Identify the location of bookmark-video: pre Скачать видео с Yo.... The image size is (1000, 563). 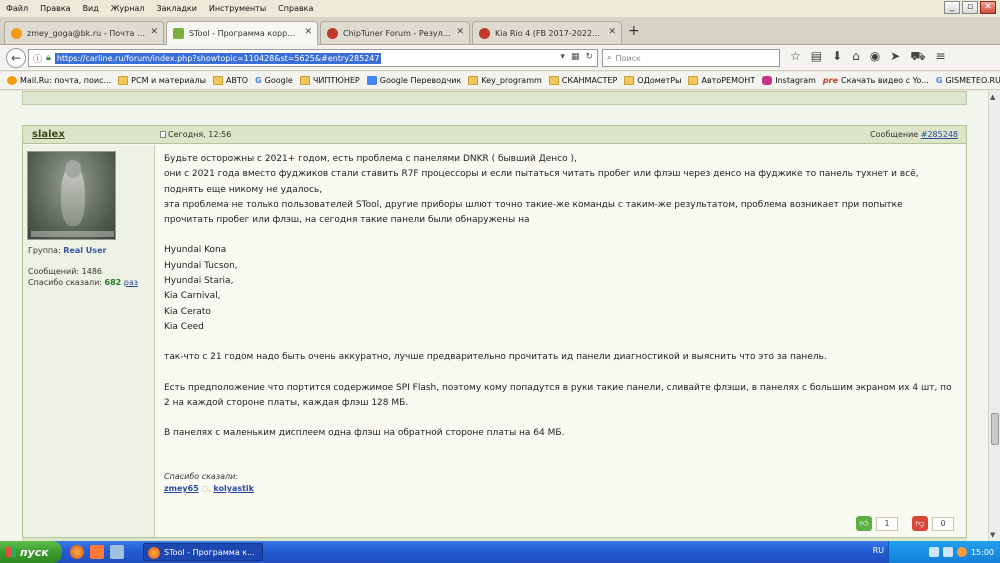
(876, 80).